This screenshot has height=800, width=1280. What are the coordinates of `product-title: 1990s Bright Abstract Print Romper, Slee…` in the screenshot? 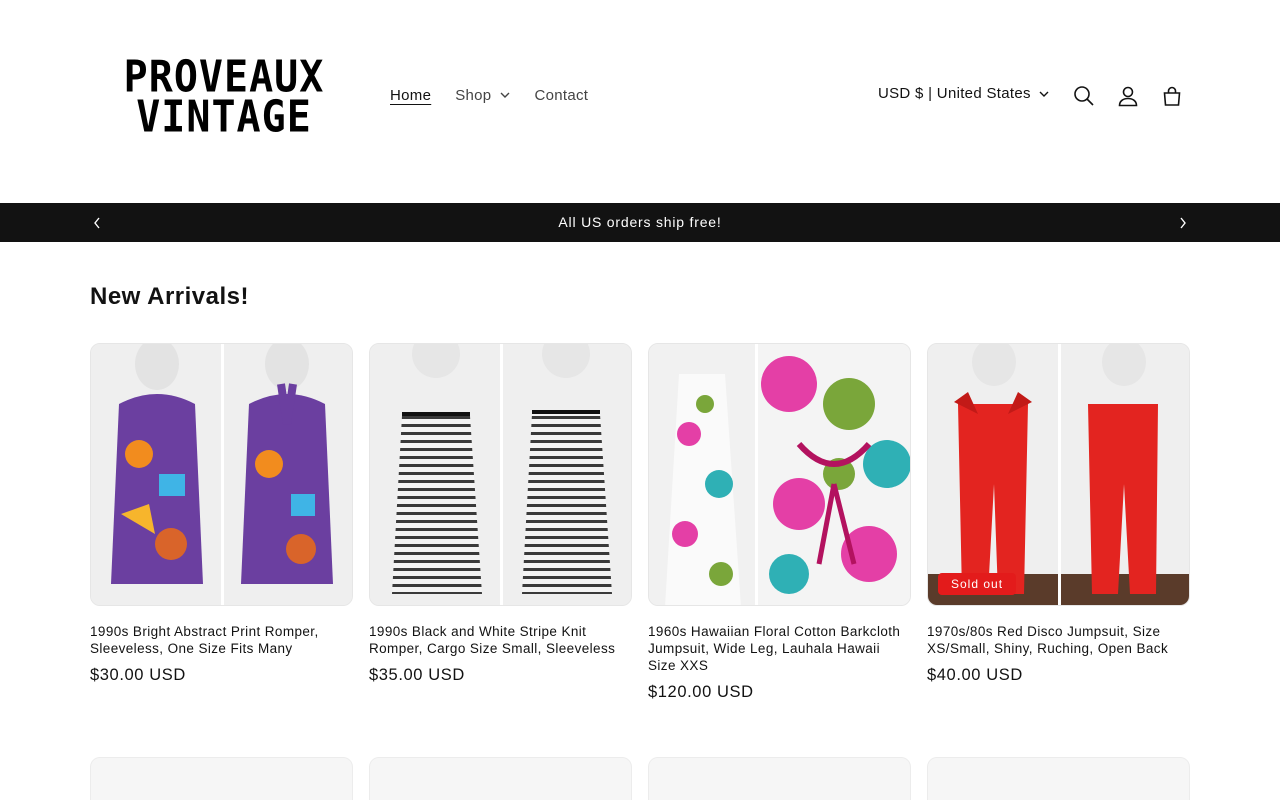 It's located at (221, 640).